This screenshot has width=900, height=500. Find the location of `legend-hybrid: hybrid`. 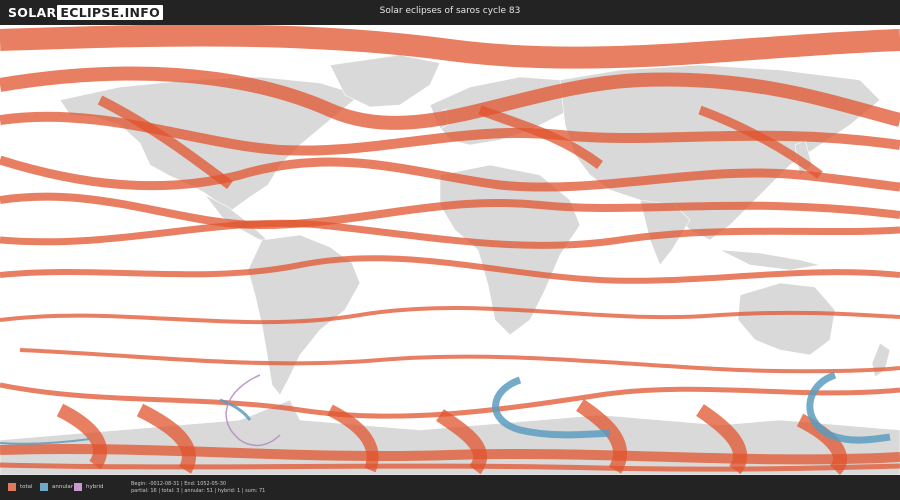

legend-hybrid: hybrid is located at coordinates (89, 487).